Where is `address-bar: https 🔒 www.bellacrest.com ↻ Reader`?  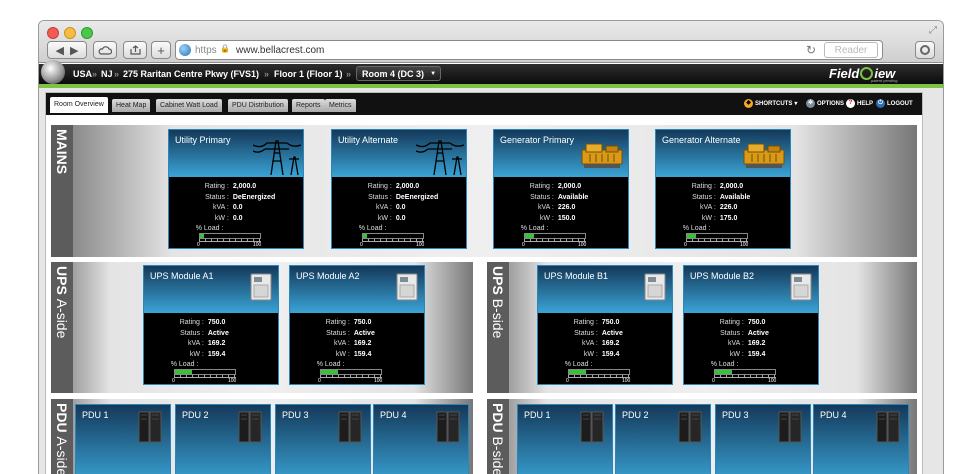
address-bar: https 🔒 www.bellacrest.com ↻ Reader is located at coordinates (529, 50).